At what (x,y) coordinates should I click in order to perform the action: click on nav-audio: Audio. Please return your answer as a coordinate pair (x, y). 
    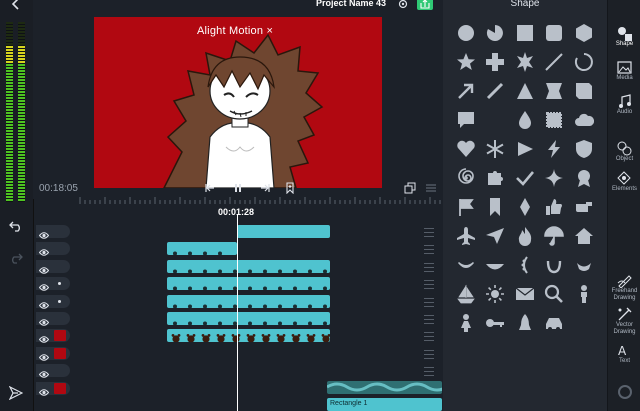
    Looking at the image, I should click on (624, 105).